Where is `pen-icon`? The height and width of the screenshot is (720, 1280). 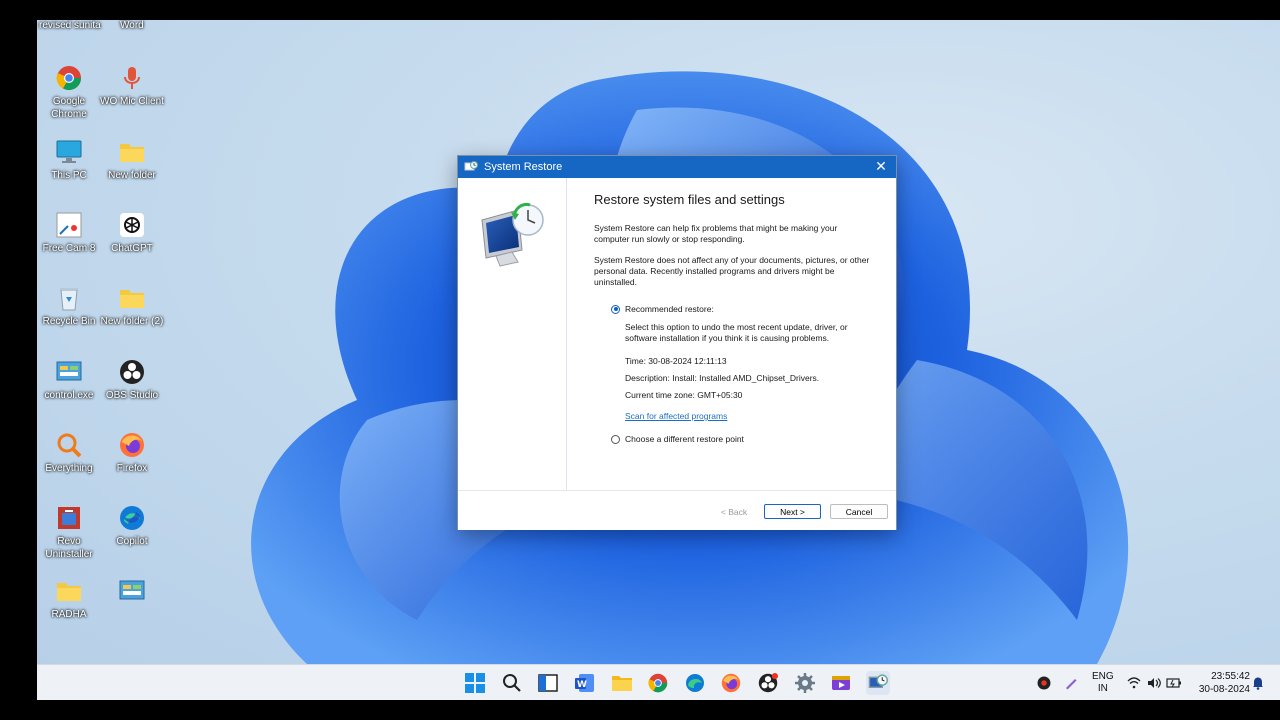 pen-icon is located at coordinates (1071, 684).